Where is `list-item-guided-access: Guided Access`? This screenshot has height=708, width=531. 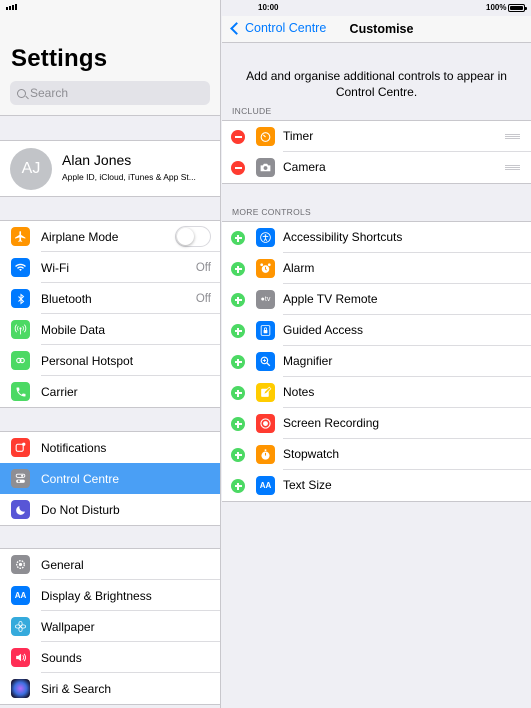
list-item-guided-access: Guided Access is located at coordinates (376, 330).